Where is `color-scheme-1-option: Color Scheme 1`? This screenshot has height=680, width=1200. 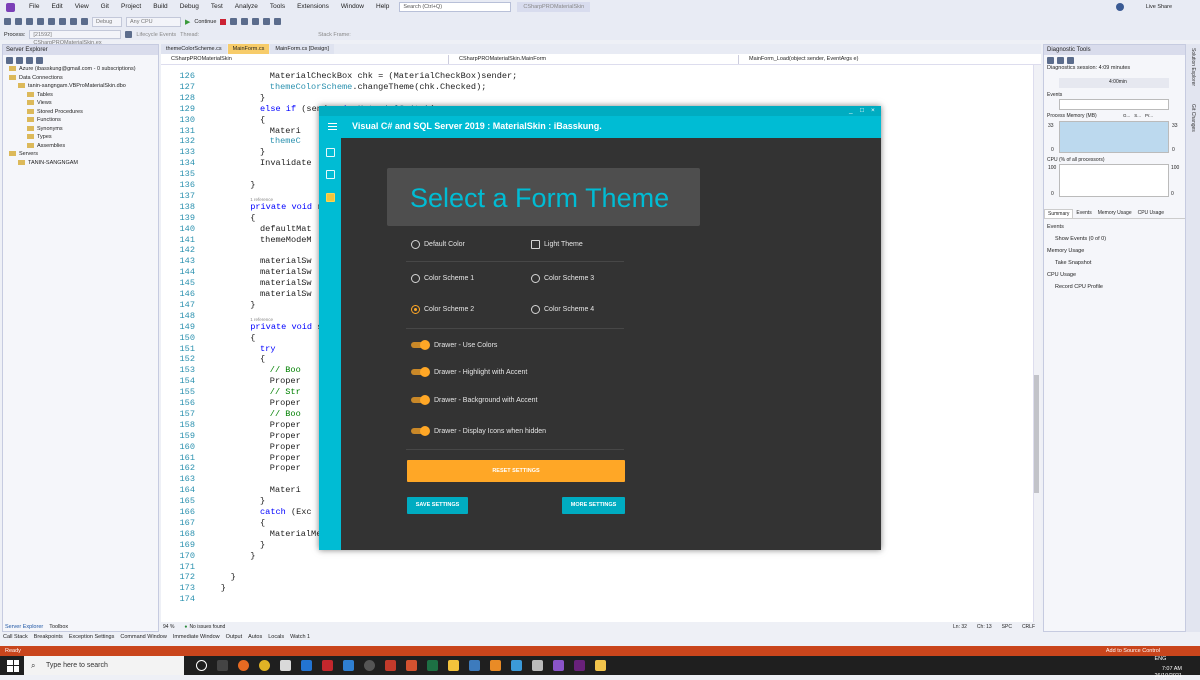
color-scheme-1-option: Color Scheme 1 is located at coordinates (442, 278).